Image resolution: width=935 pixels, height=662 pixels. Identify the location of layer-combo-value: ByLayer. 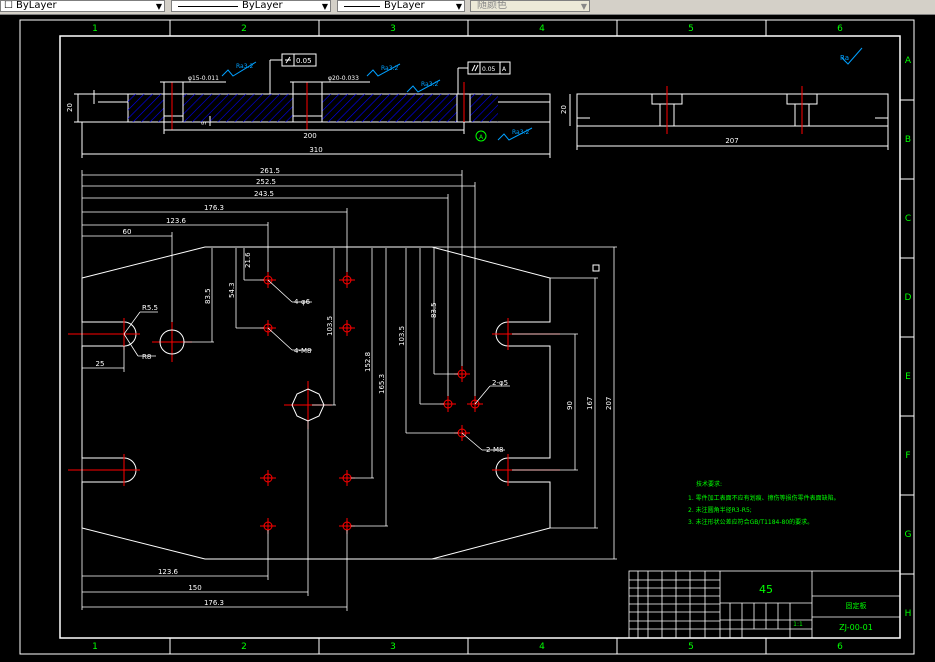
(36, 5).